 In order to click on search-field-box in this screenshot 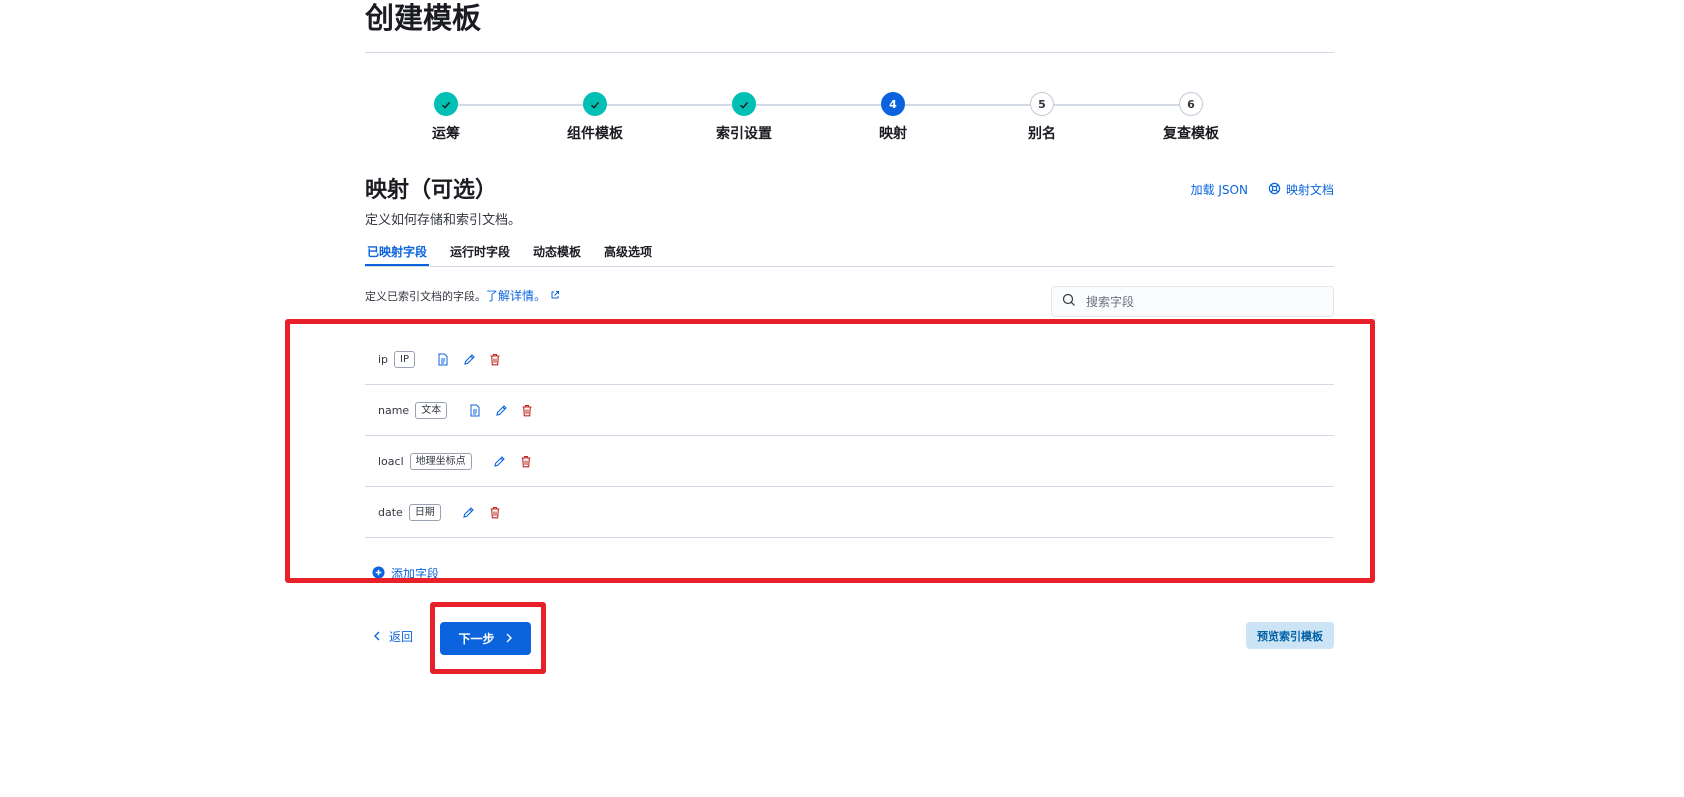, I will do `click(1192, 301)`.